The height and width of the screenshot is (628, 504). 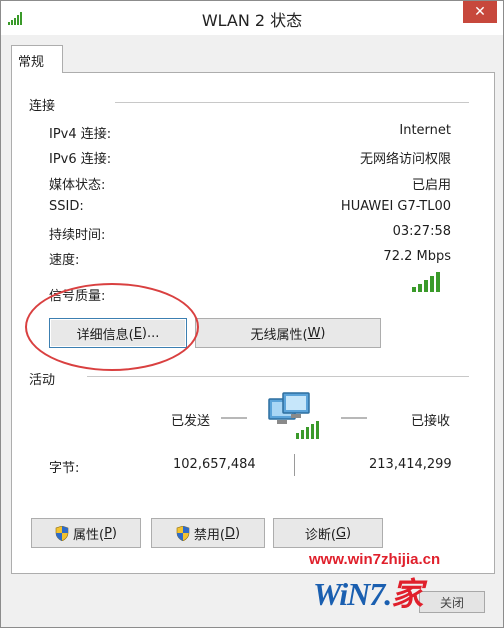 I want to click on media-state-label: 媒体状态:, so click(x=77, y=185).